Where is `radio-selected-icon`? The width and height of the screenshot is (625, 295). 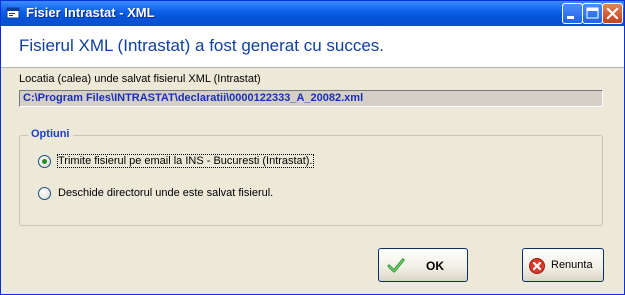
radio-selected-icon is located at coordinates (44, 161).